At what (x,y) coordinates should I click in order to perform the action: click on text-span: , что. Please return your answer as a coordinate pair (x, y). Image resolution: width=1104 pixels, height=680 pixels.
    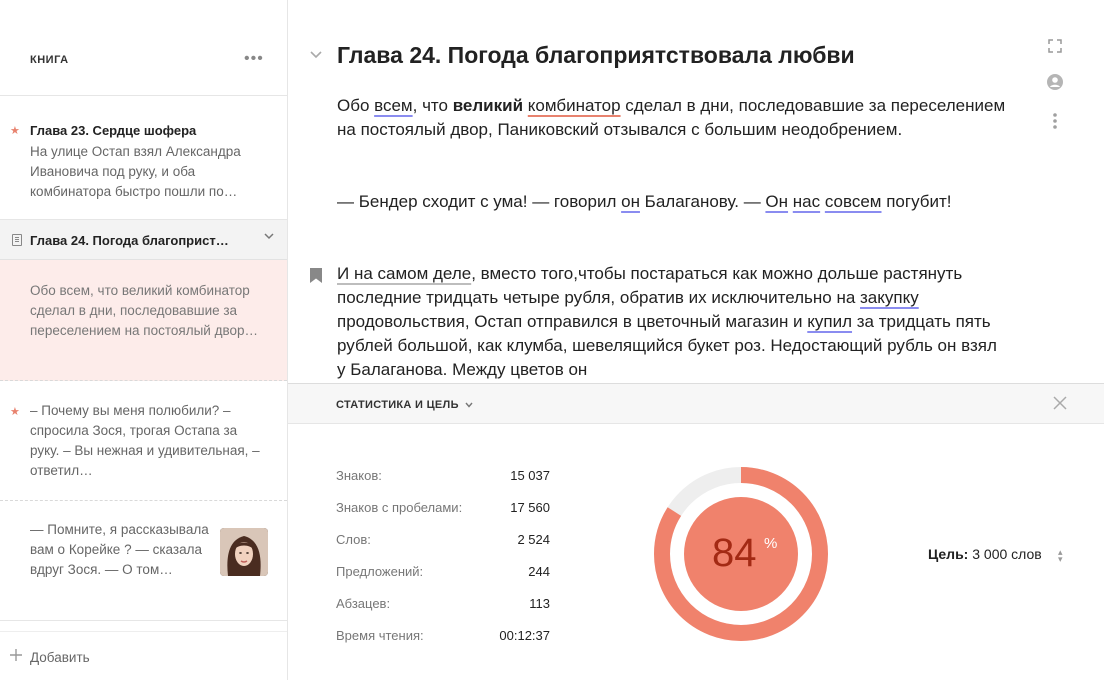
    Looking at the image, I should click on (432, 105).